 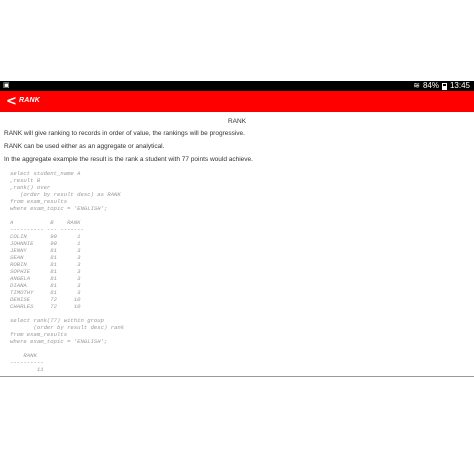 I want to click on code-line: A B RANK, so click(x=45, y=222).